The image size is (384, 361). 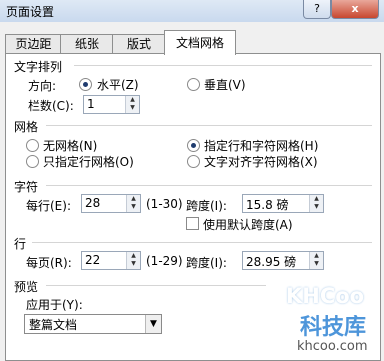 What do you see at coordinates (225, 85) in the screenshot?
I see `vertical-label: 垂直(V)` at bounding box center [225, 85].